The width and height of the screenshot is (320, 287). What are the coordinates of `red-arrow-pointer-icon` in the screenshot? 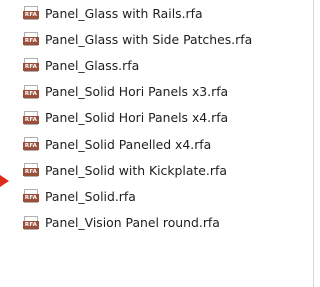 It's located at (4, 181).